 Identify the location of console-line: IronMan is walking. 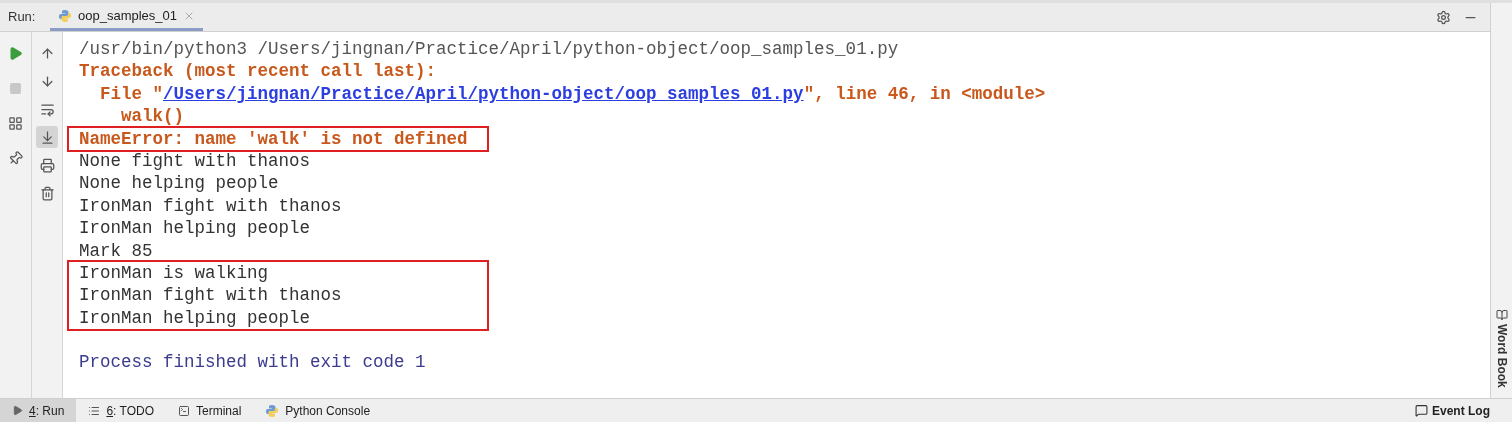
(174, 273).